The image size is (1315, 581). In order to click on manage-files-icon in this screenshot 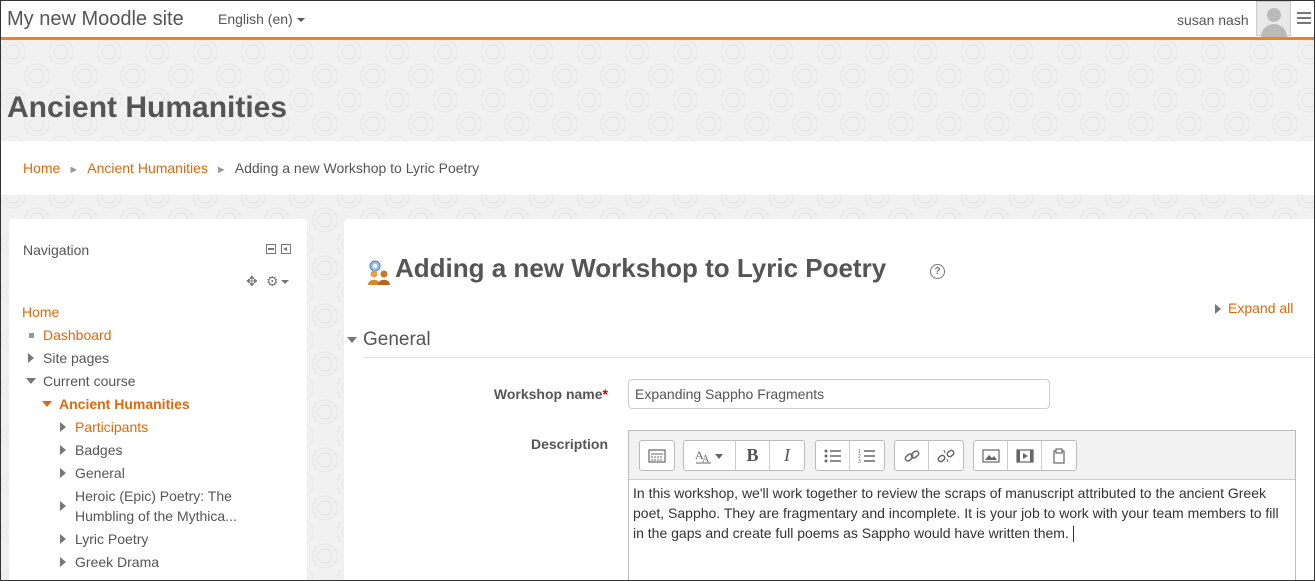, I will do `click(1059, 455)`.